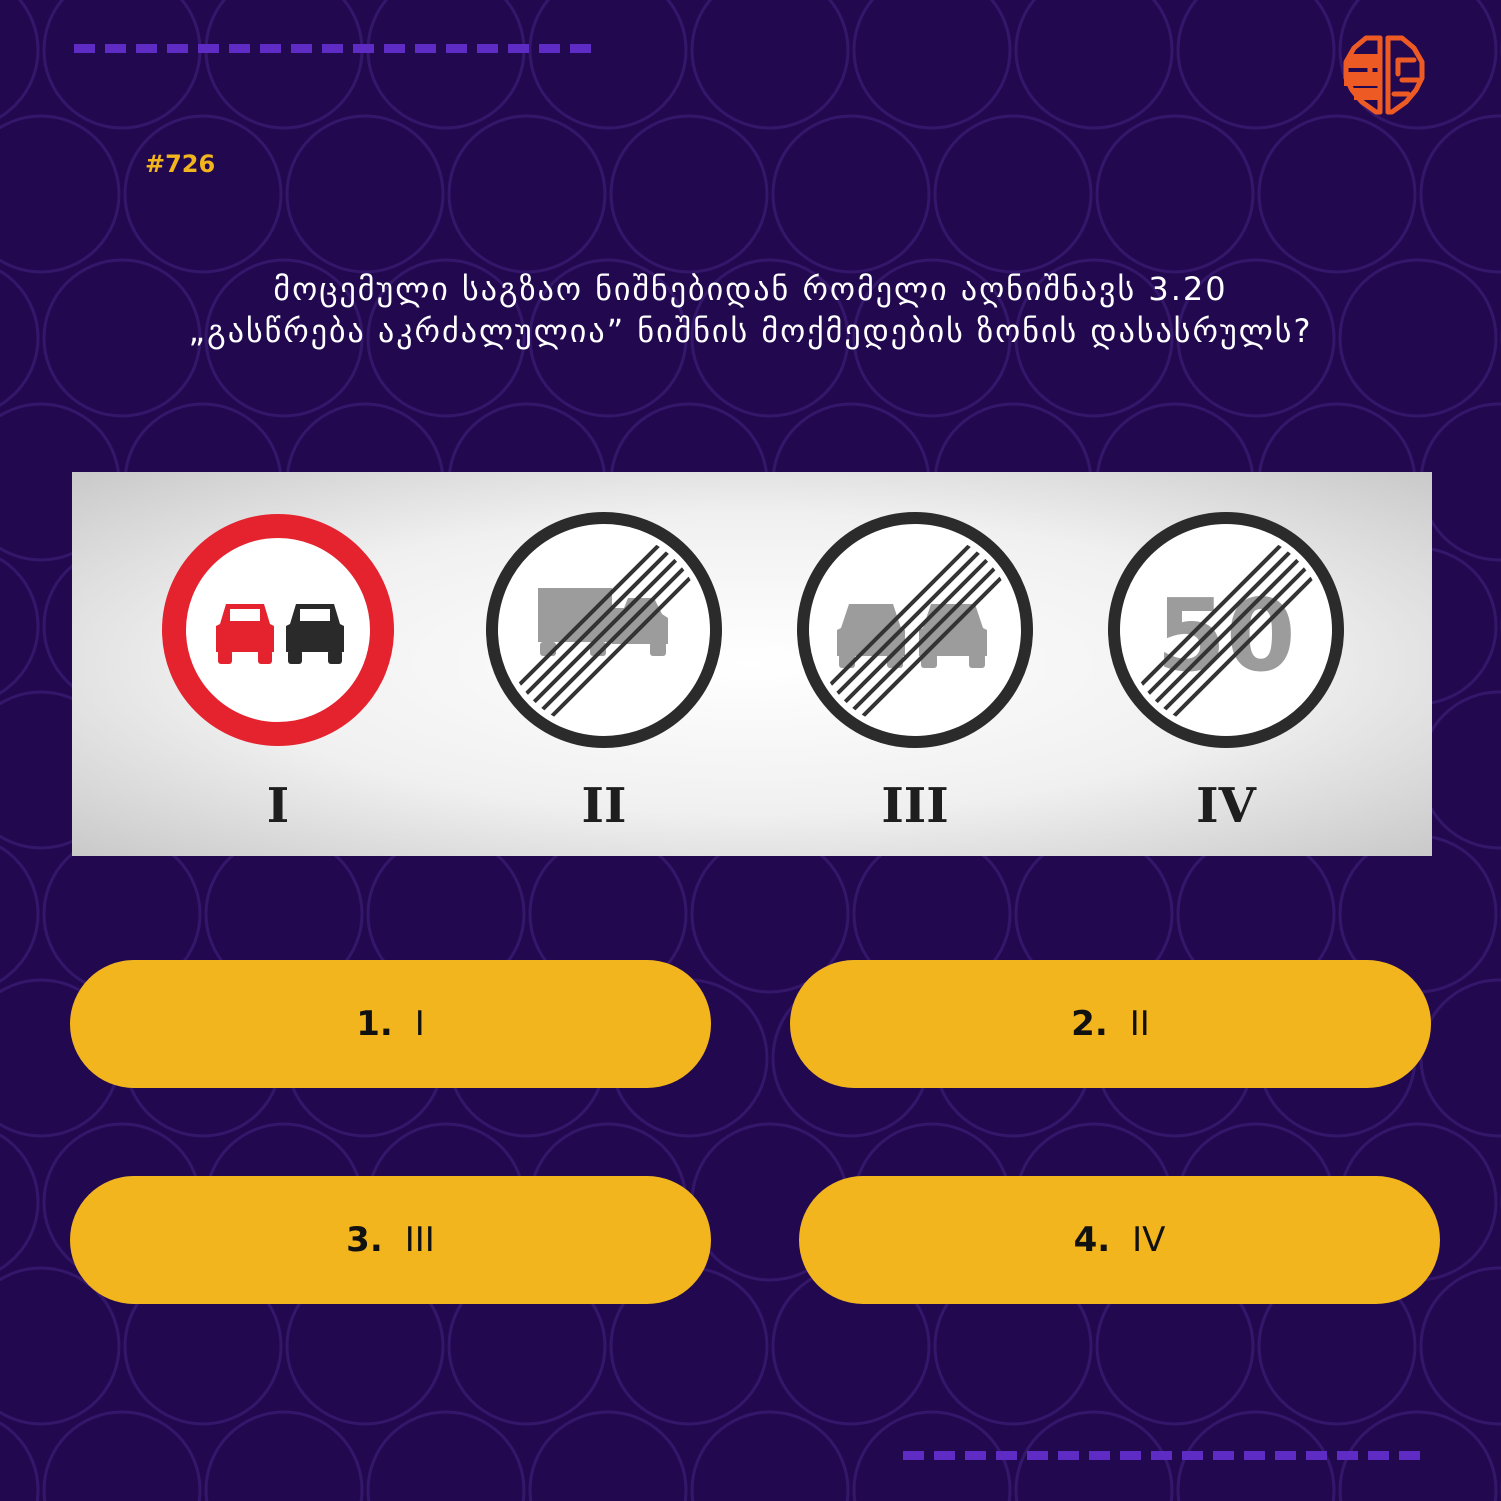  I want to click on sign-label-3: III, so click(915, 806).